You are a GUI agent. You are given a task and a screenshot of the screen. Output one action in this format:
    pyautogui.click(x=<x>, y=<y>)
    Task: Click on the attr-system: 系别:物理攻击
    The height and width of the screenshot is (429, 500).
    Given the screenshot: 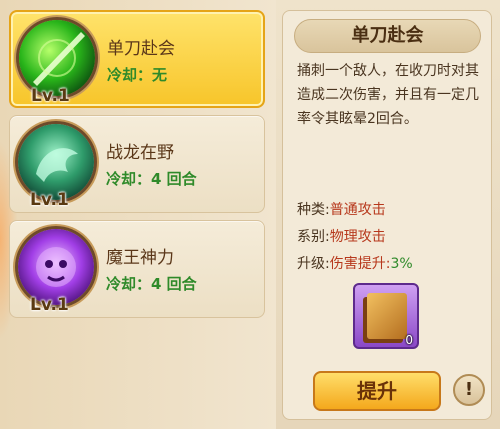 What is the action you would take?
    pyautogui.click(x=341, y=236)
    